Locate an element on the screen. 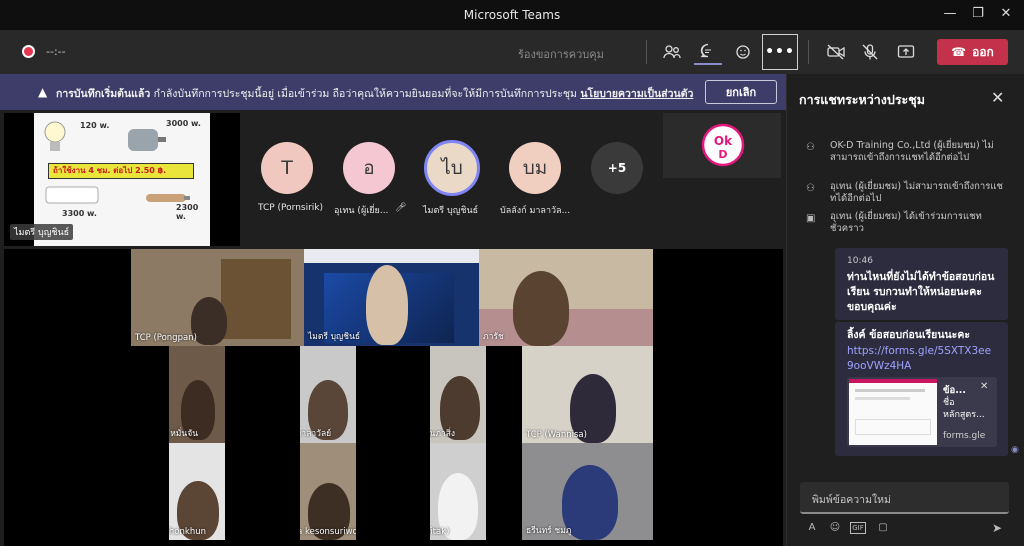 The image size is (1024, 546). recording-icon is located at coordinates (28, 51).